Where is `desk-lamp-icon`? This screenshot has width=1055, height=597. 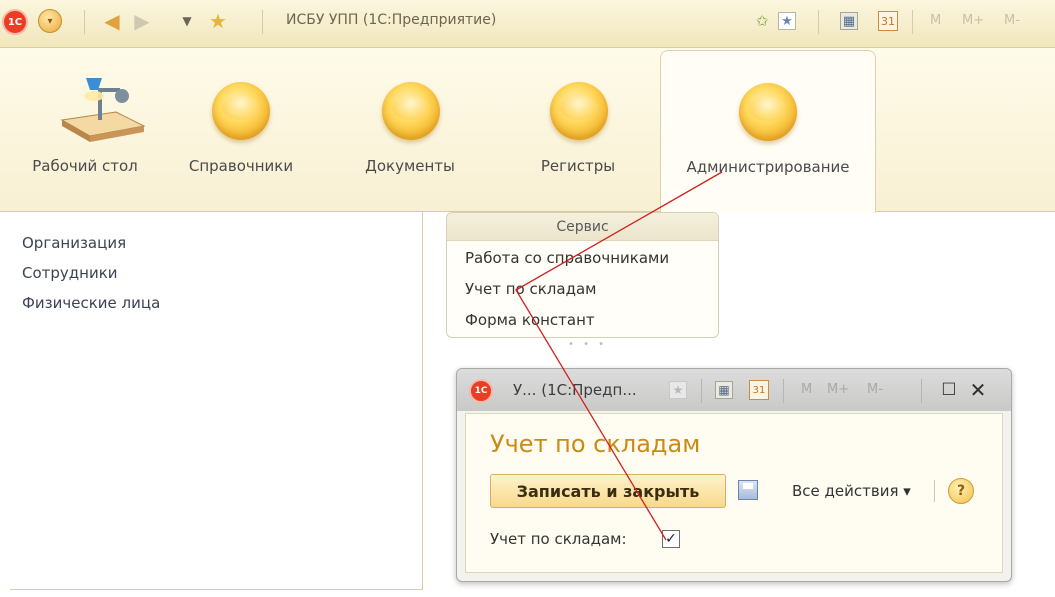
desk-lamp-icon is located at coordinates (103, 110).